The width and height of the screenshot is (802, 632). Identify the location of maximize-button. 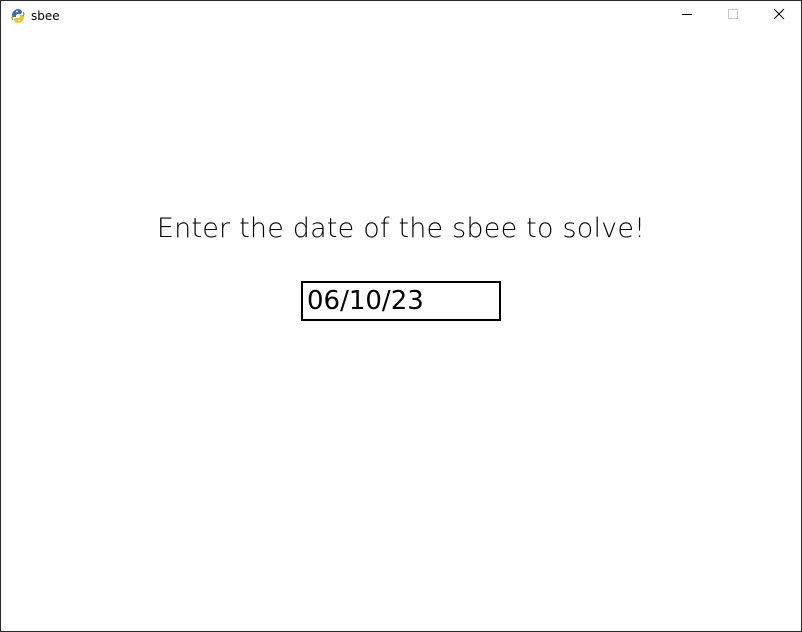
(733, 16).